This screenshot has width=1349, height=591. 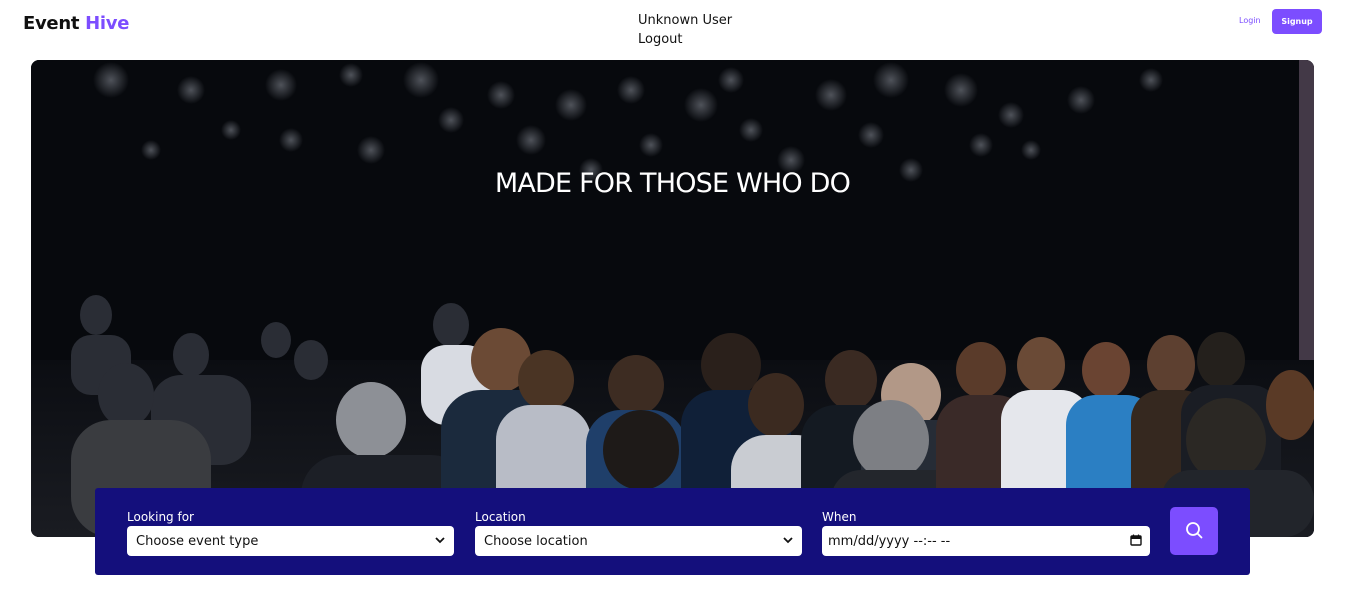 I want to click on location-value: Choose location, so click(x=536, y=541).